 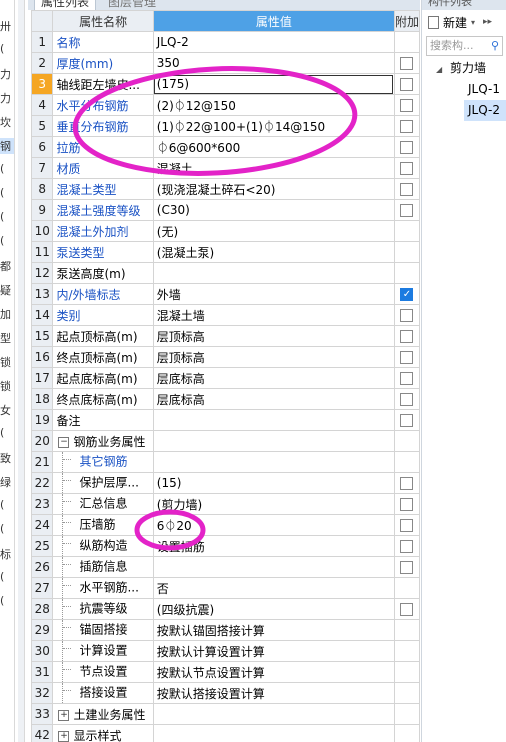 I want to click on component-search-input: 搜索构... ⚲, so click(x=464, y=46).